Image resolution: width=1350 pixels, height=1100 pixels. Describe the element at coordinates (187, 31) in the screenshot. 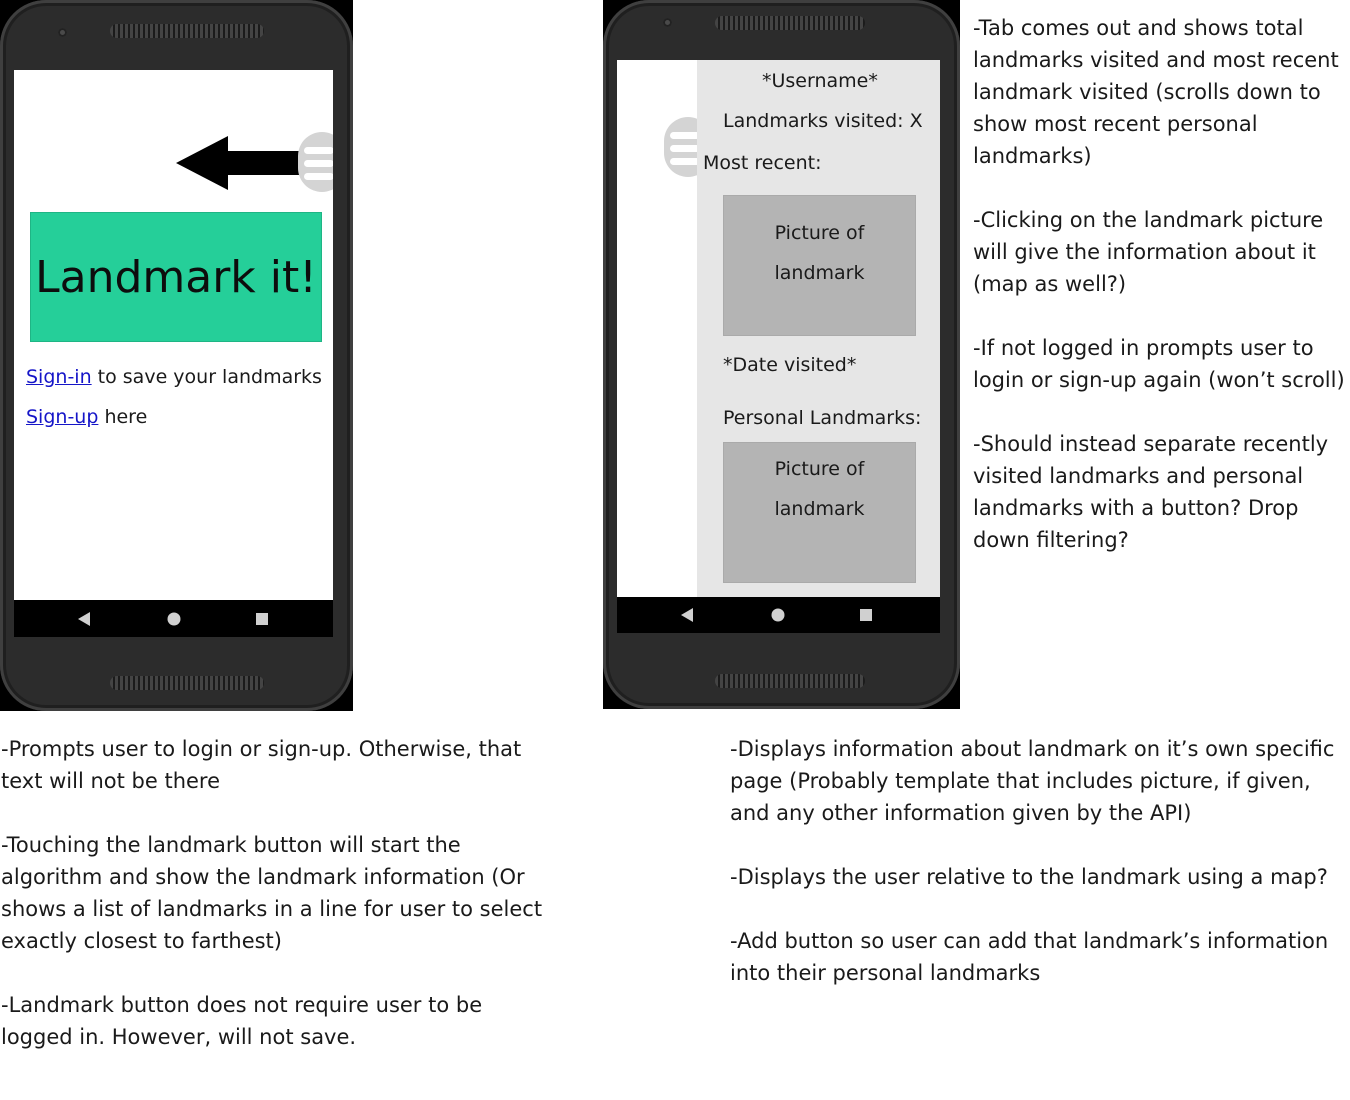

I see `left-phone-earpiece` at that location.